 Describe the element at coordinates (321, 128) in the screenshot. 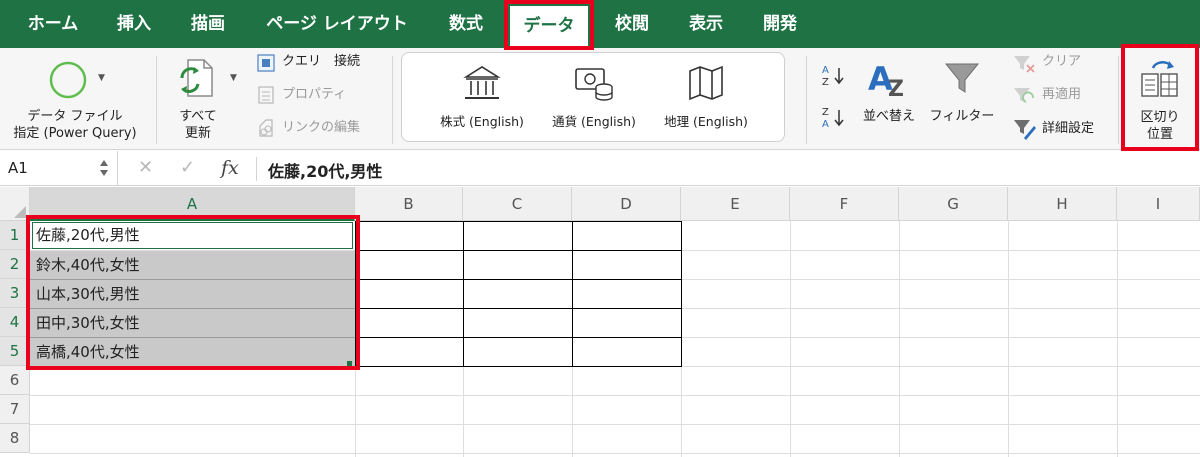

I see `edit-links-button: リンクの編集` at that location.